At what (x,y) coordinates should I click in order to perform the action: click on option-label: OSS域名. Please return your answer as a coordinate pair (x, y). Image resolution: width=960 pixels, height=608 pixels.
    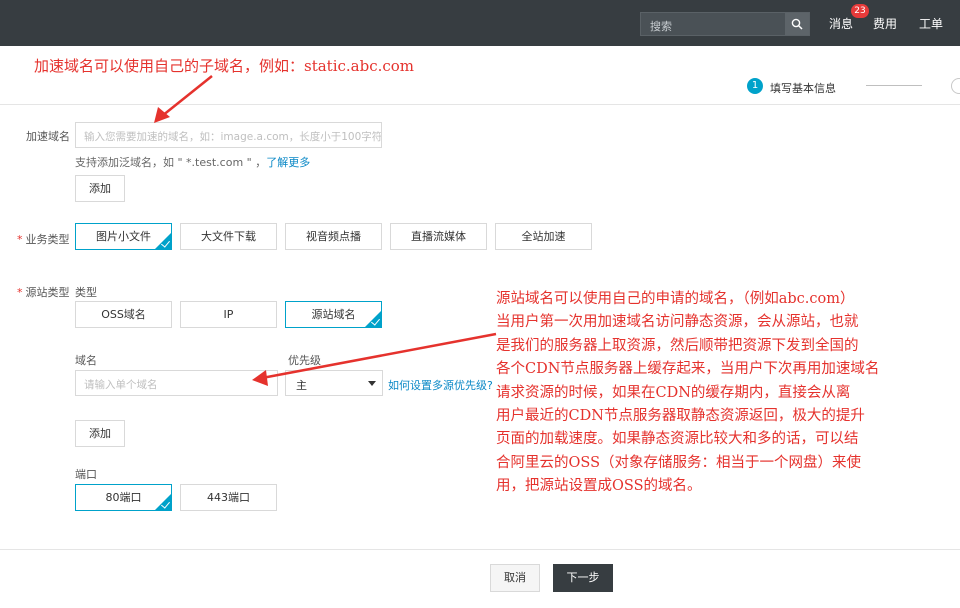
    Looking at the image, I should click on (123, 314).